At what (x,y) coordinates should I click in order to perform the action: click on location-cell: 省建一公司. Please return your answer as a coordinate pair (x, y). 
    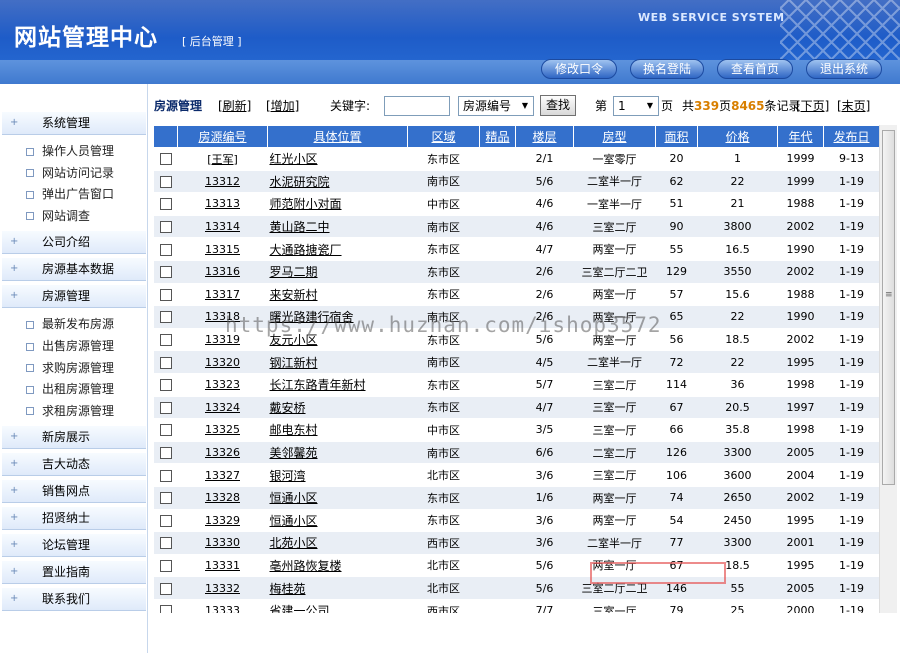
    Looking at the image, I should click on (337, 606).